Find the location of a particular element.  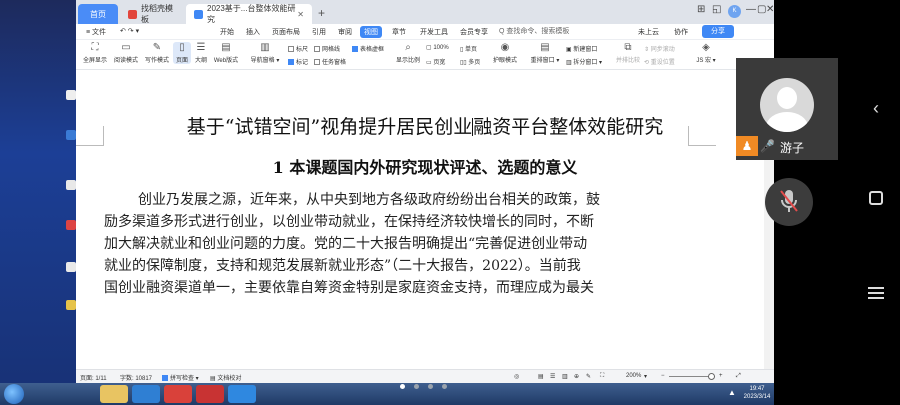

web-mode-button: ▤ Web版式 is located at coordinates (226, 53).